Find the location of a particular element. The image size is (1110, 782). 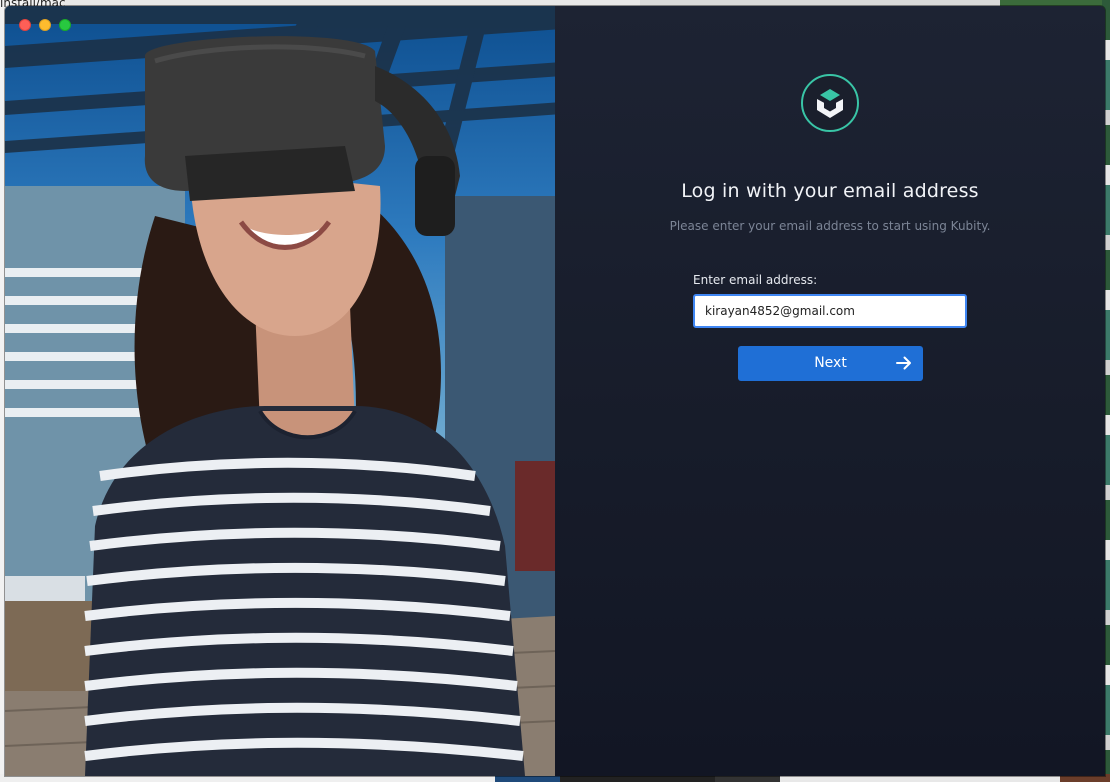

login-title: Log in with your email address is located at coordinates (830, 191).